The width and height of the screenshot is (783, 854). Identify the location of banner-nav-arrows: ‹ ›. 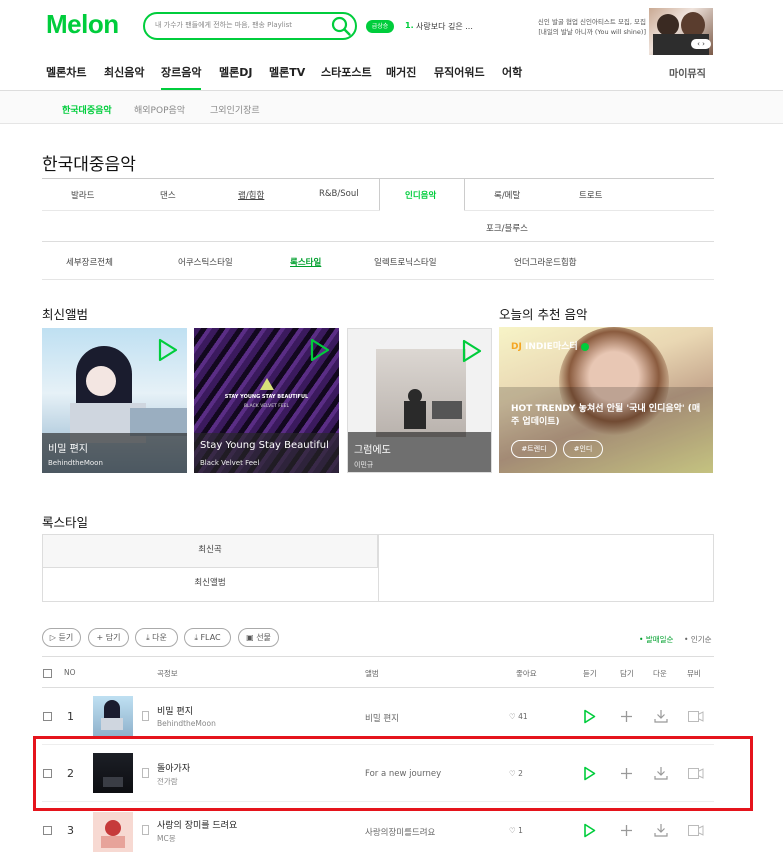
(701, 44).